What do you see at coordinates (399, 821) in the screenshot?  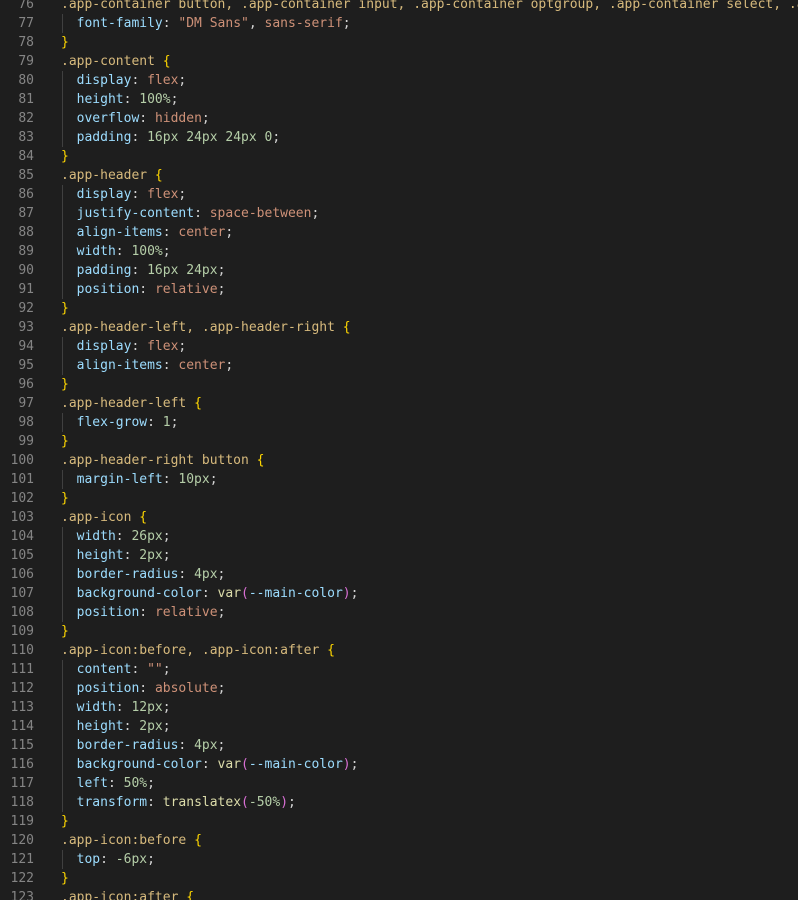 I see `code-line: 119}` at bounding box center [399, 821].